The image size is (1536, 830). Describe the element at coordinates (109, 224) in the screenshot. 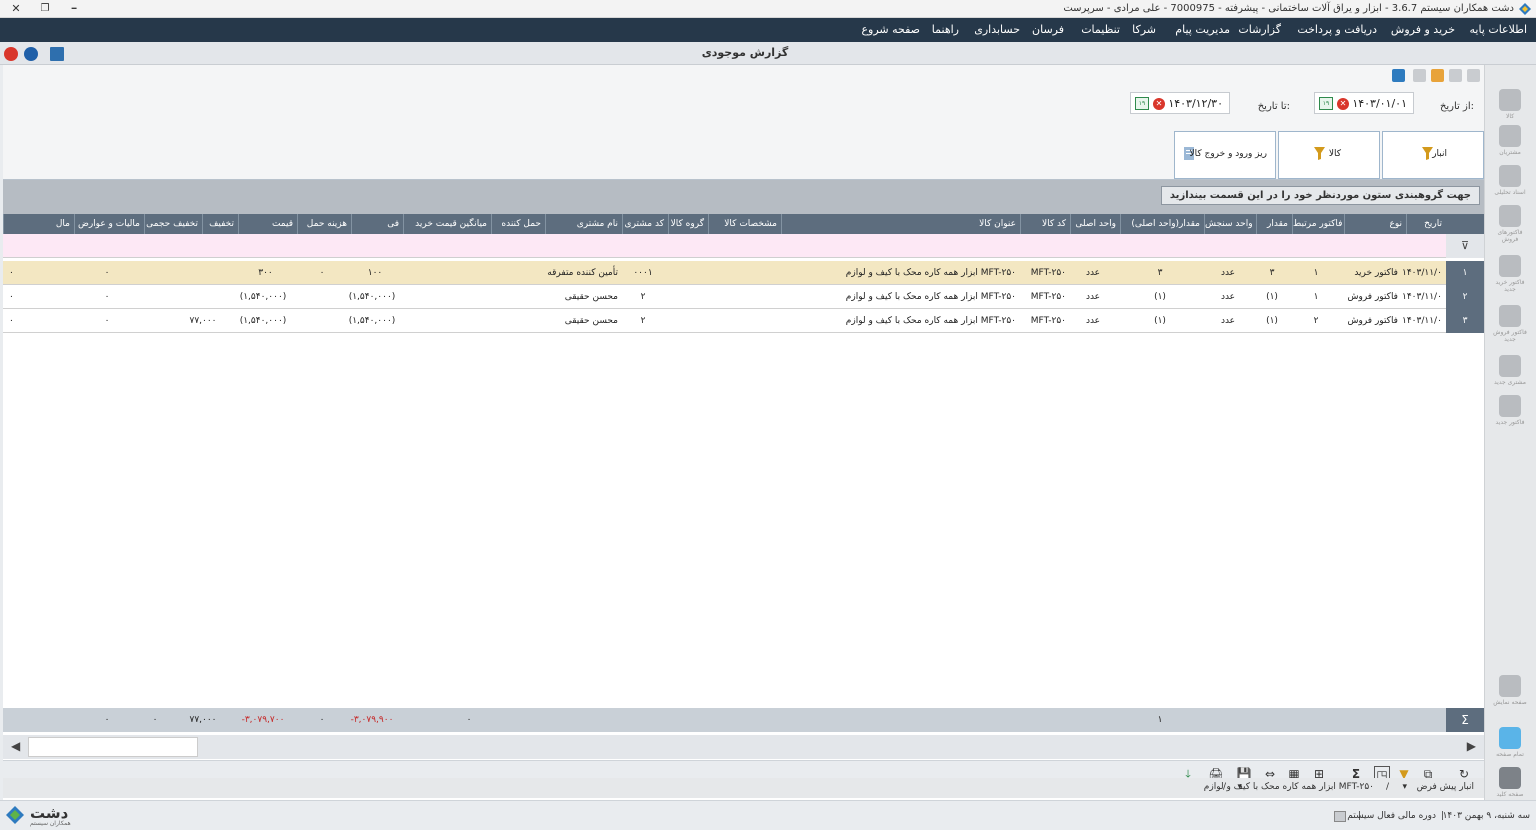

I see `col-tax: مالیات و عوارض` at that location.